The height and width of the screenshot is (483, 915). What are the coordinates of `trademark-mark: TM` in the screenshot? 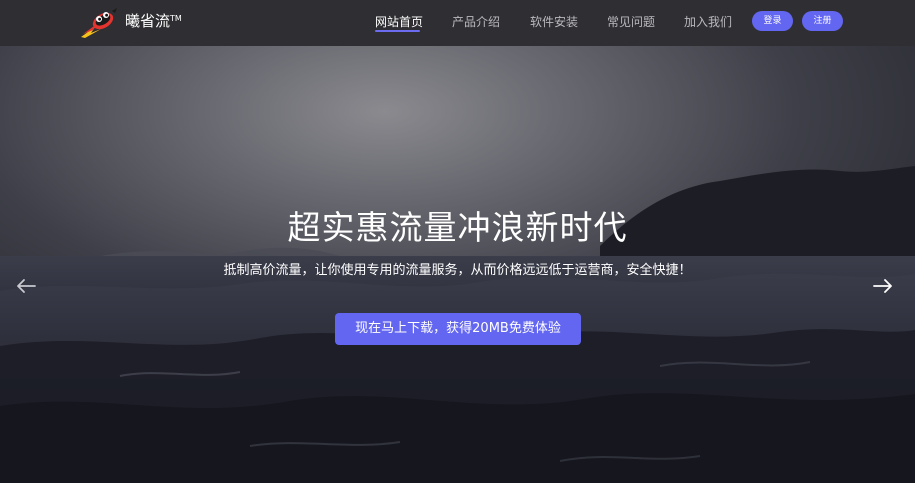 It's located at (176, 18).